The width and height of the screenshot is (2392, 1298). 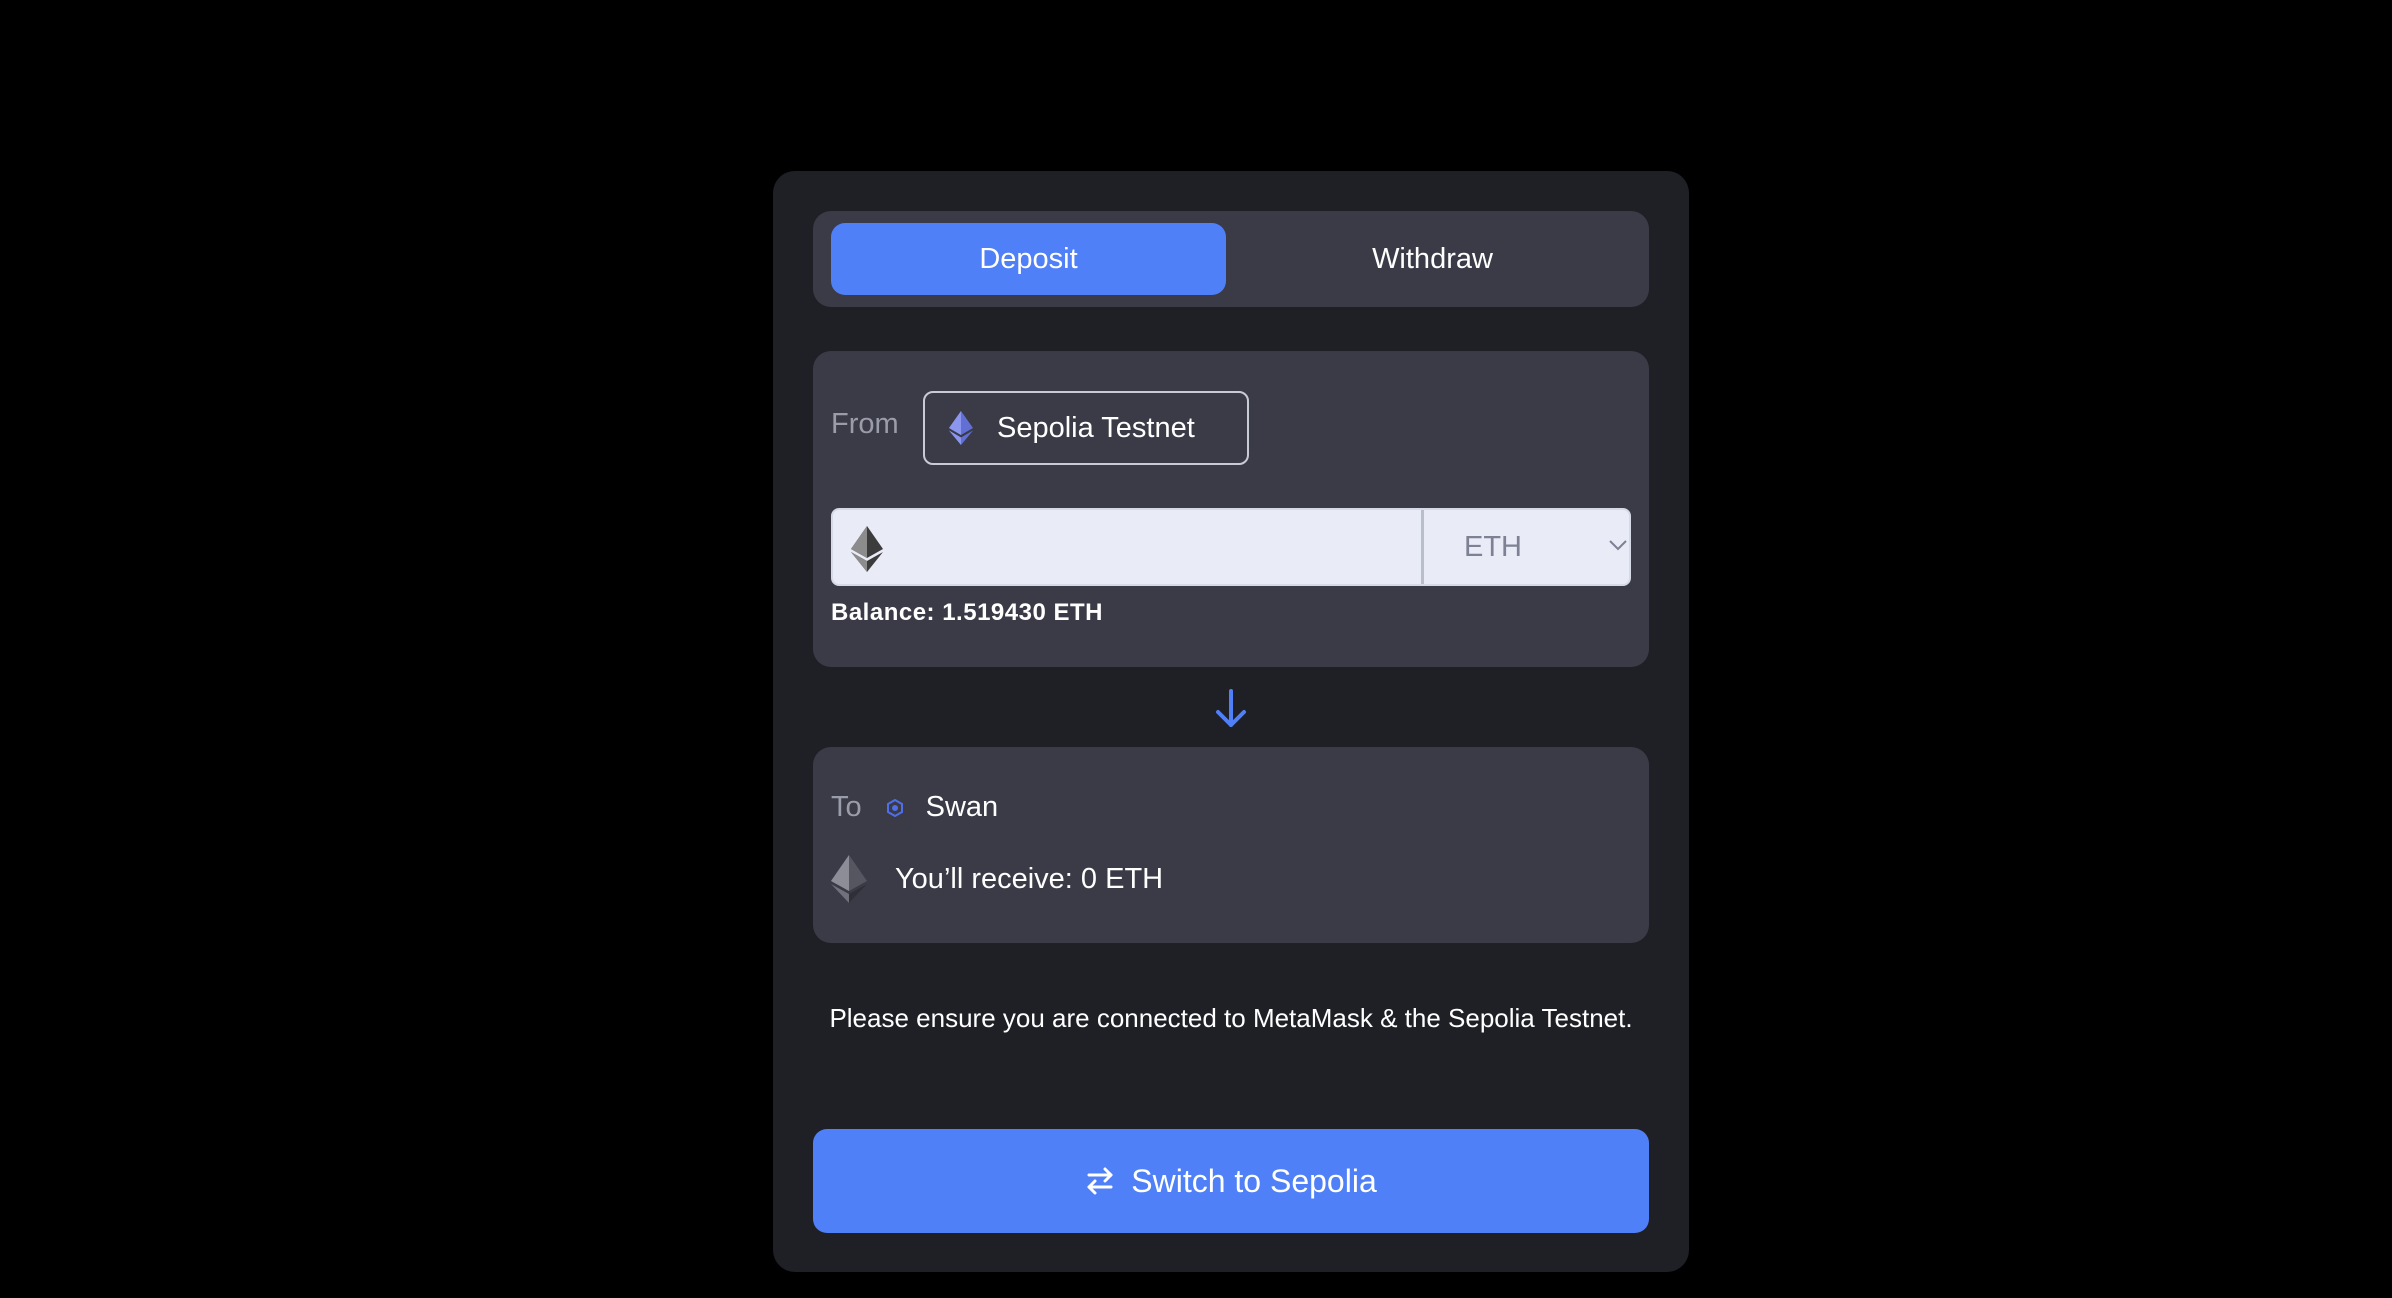 I want to click on balance-text: Balance: 1.519430 ETH, so click(x=967, y=612).